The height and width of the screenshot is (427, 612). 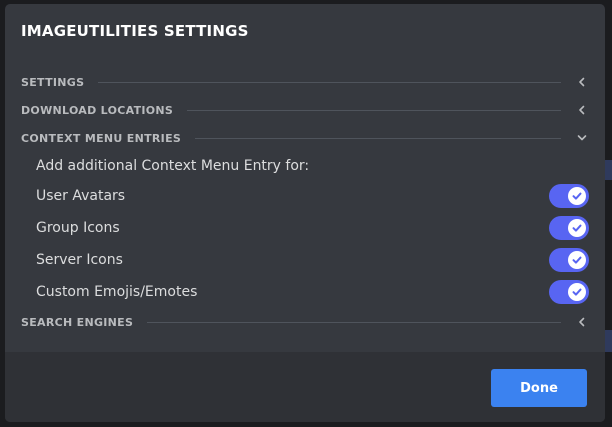 I want to click on section-settings: SETTINGS, so click(x=305, y=82).